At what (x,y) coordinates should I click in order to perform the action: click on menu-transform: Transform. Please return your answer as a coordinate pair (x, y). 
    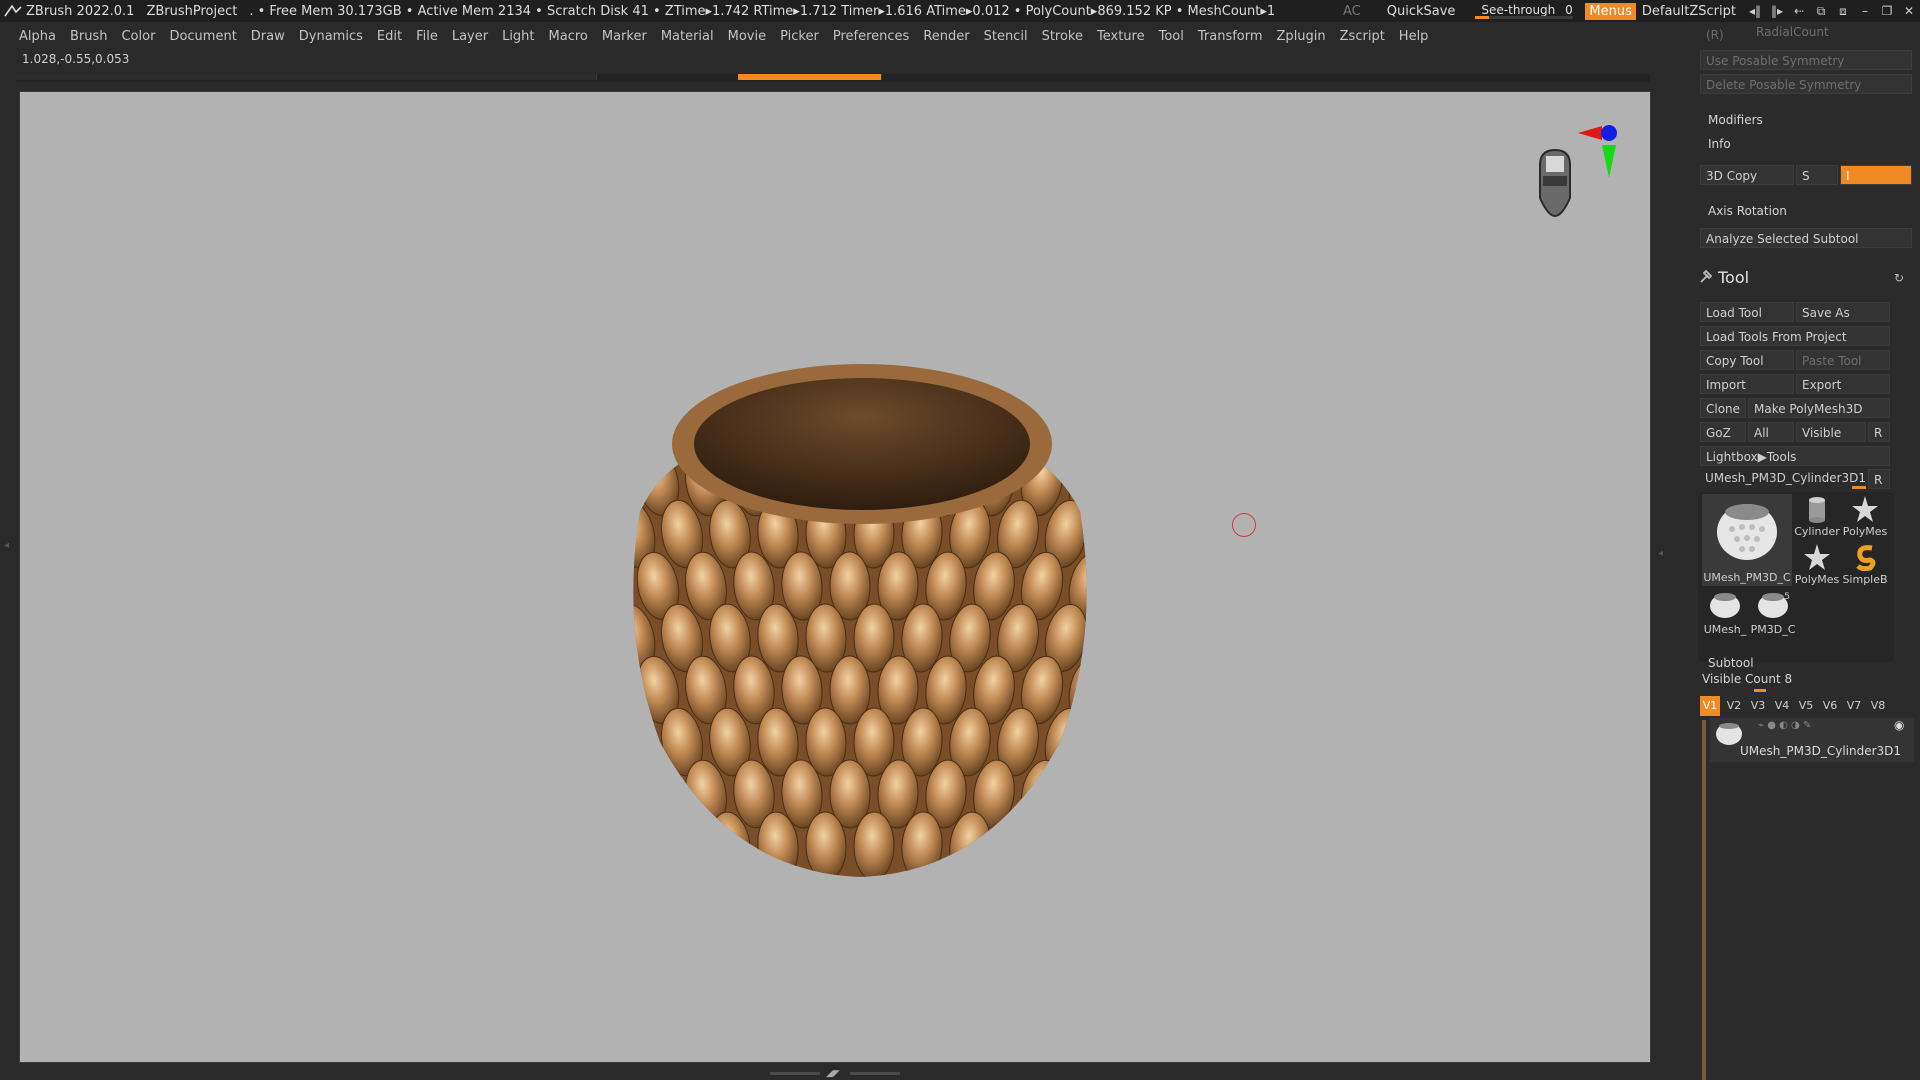
    Looking at the image, I should click on (1230, 36).